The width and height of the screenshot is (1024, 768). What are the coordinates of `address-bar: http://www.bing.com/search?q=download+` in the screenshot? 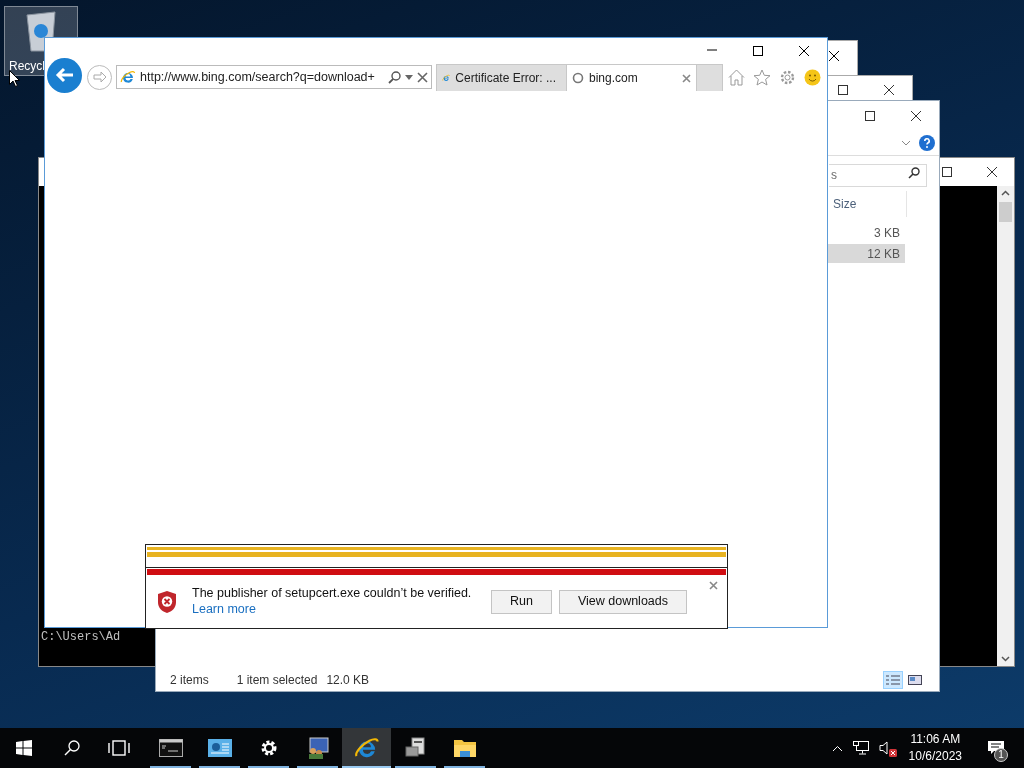 It's located at (274, 77).